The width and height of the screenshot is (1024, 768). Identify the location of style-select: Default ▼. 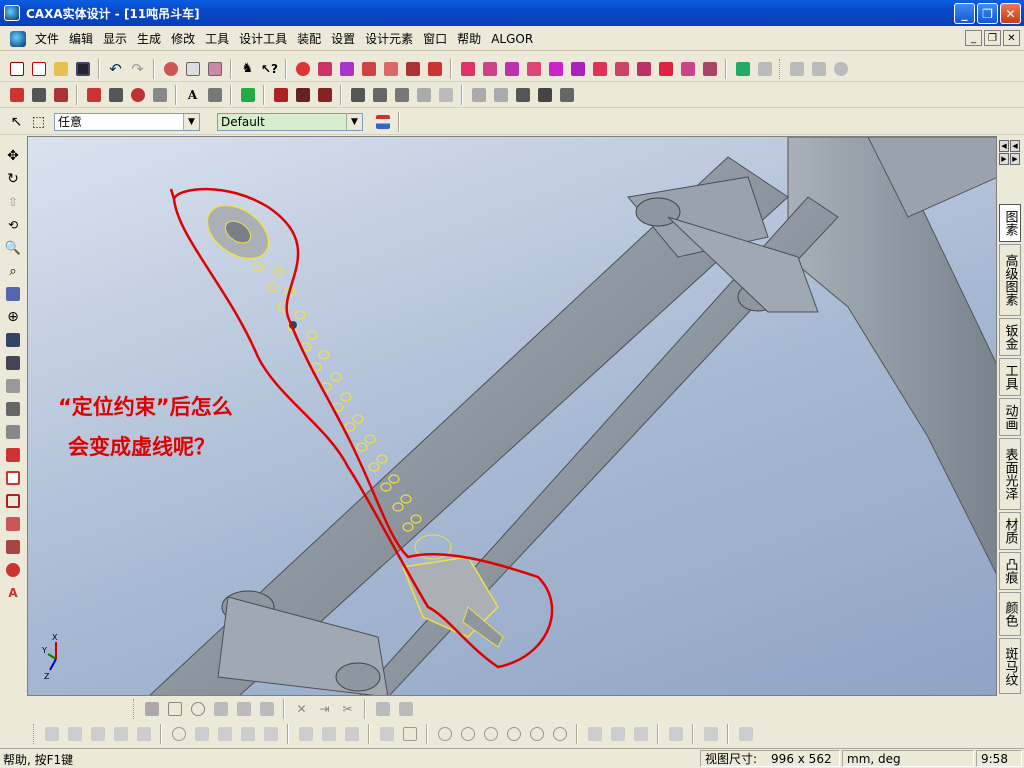
(290, 121).